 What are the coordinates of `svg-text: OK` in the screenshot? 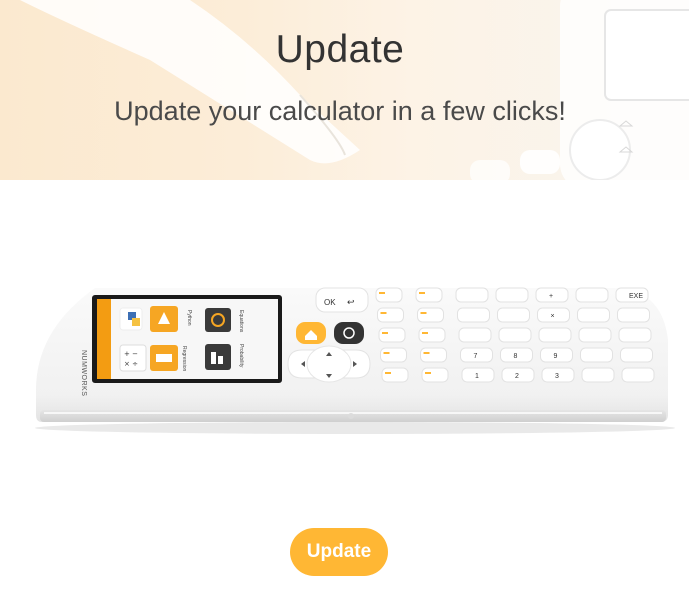 It's located at (330, 302).